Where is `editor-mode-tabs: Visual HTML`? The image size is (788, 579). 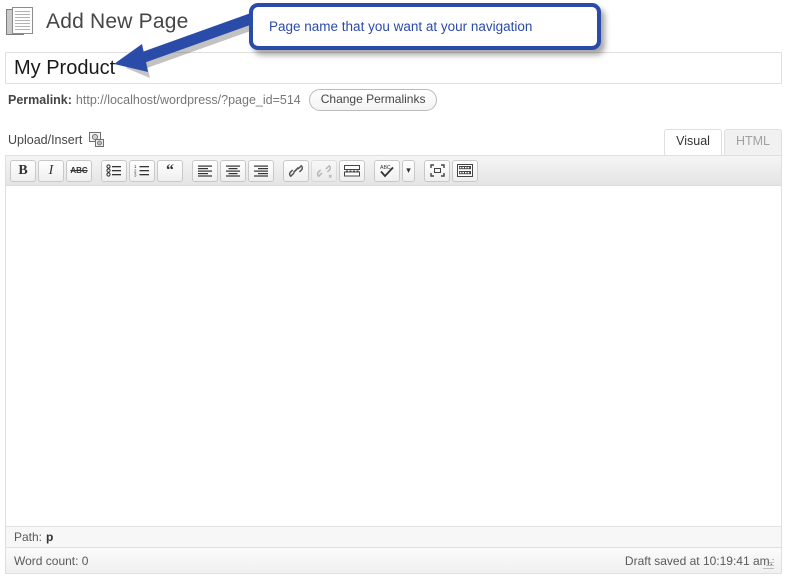 editor-mode-tabs: Visual HTML is located at coordinates (723, 142).